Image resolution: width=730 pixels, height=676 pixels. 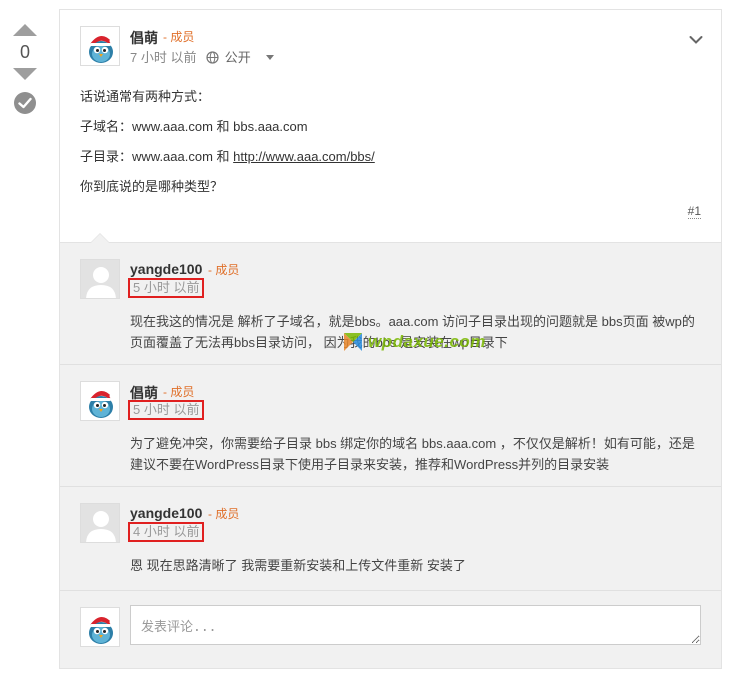 What do you see at coordinates (270, 57) in the screenshot?
I see `visibility-dropdown-icon` at bounding box center [270, 57].